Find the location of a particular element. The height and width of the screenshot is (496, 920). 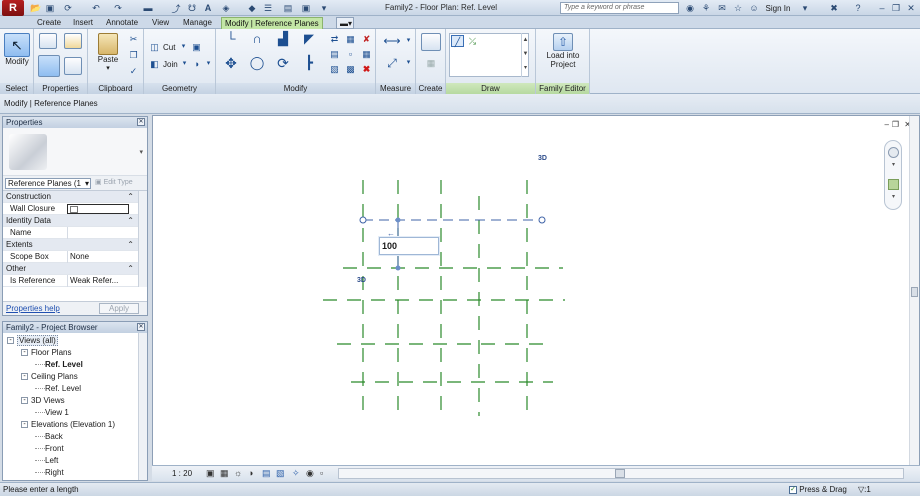

browser-node: - Views (all) is located at coordinates (32, 341).